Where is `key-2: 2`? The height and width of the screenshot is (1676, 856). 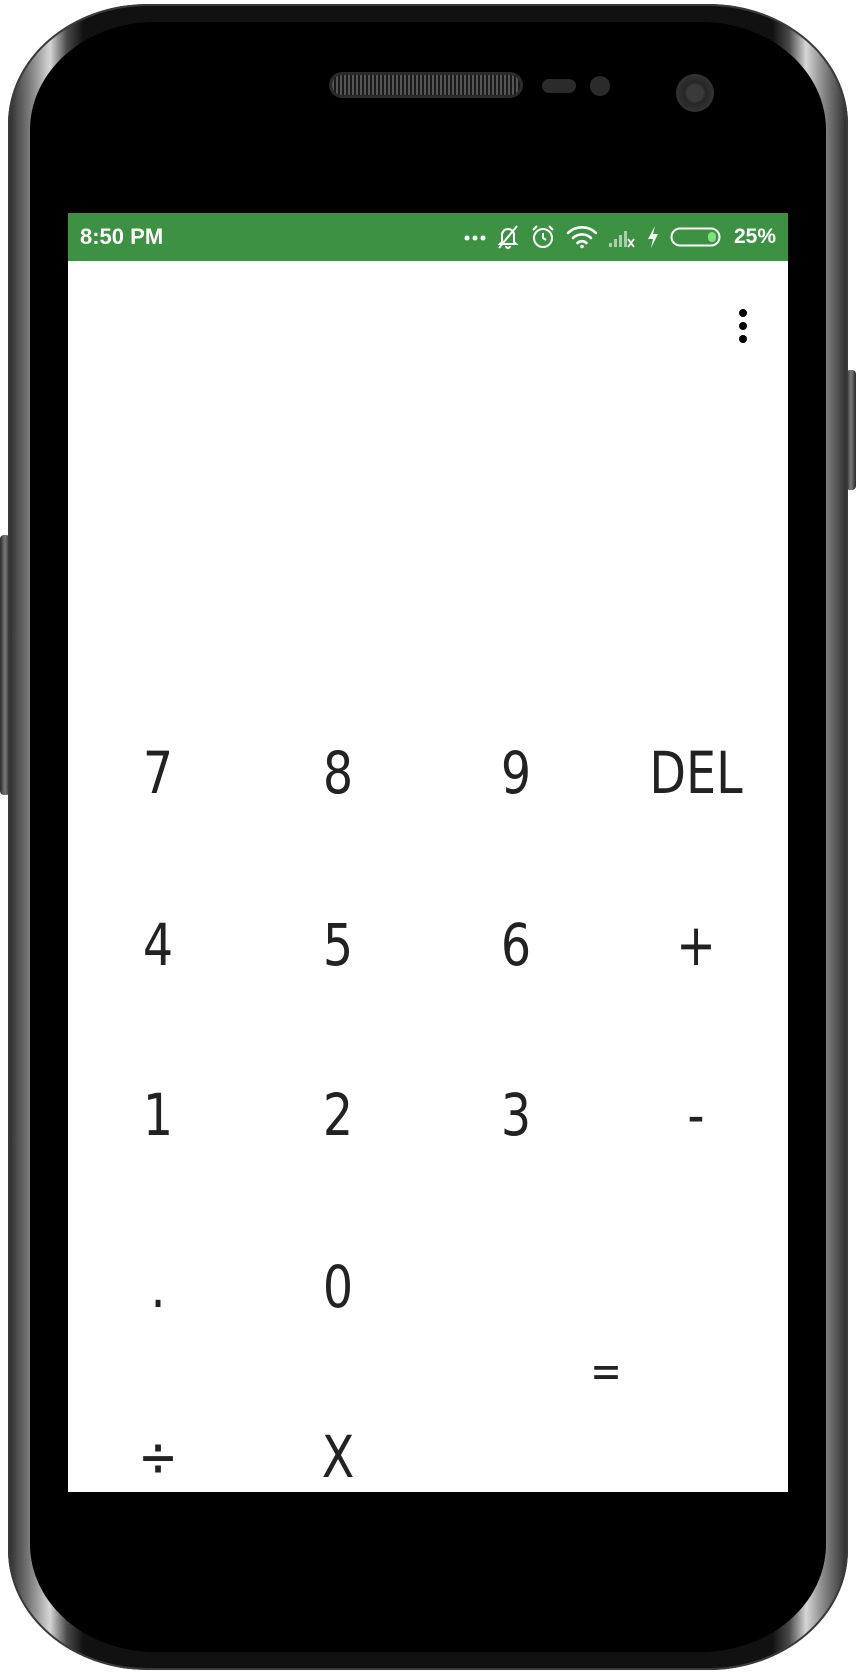 key-2: 2 is located at coordinates (338, 1115).